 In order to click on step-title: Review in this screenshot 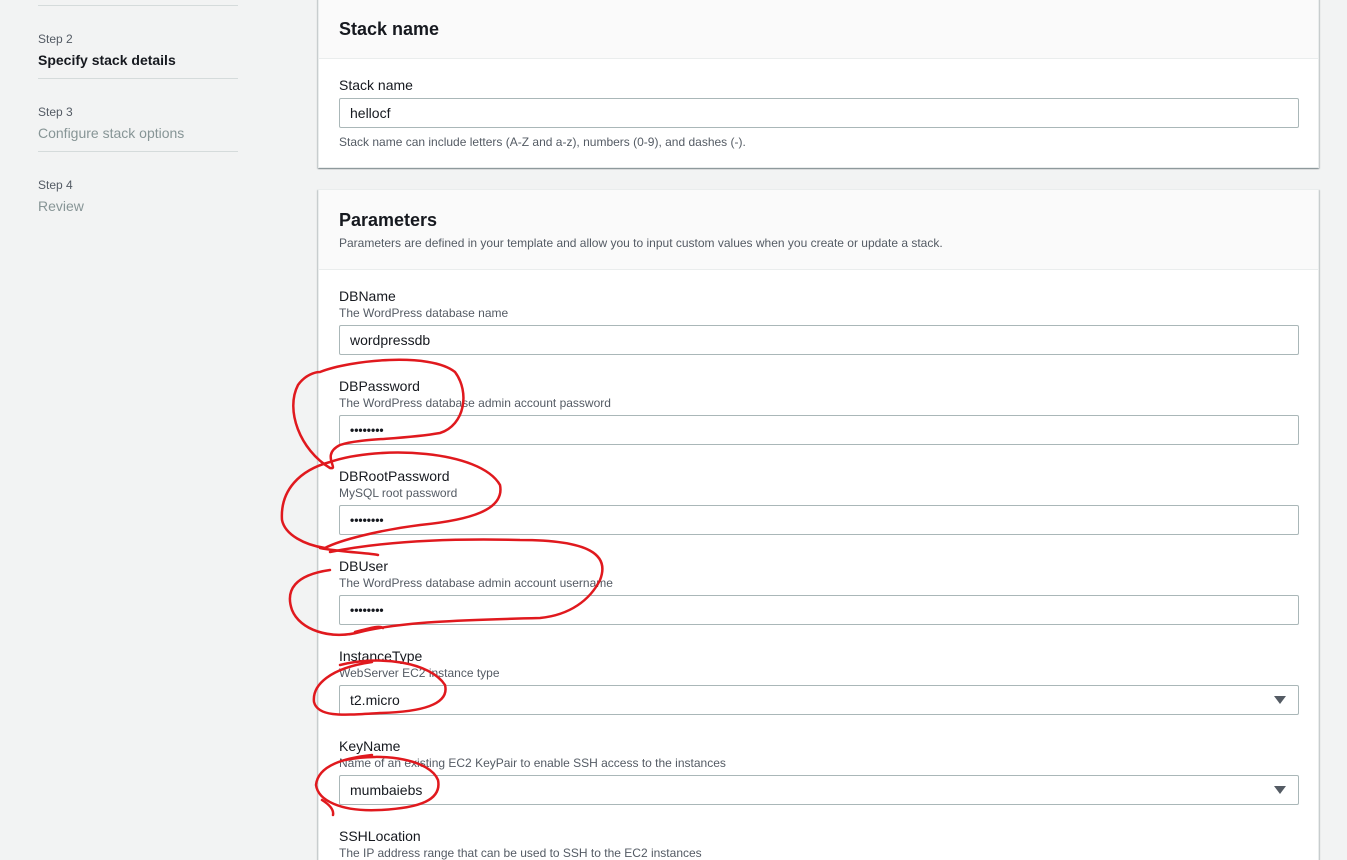, I will do `click(138, 206)`.